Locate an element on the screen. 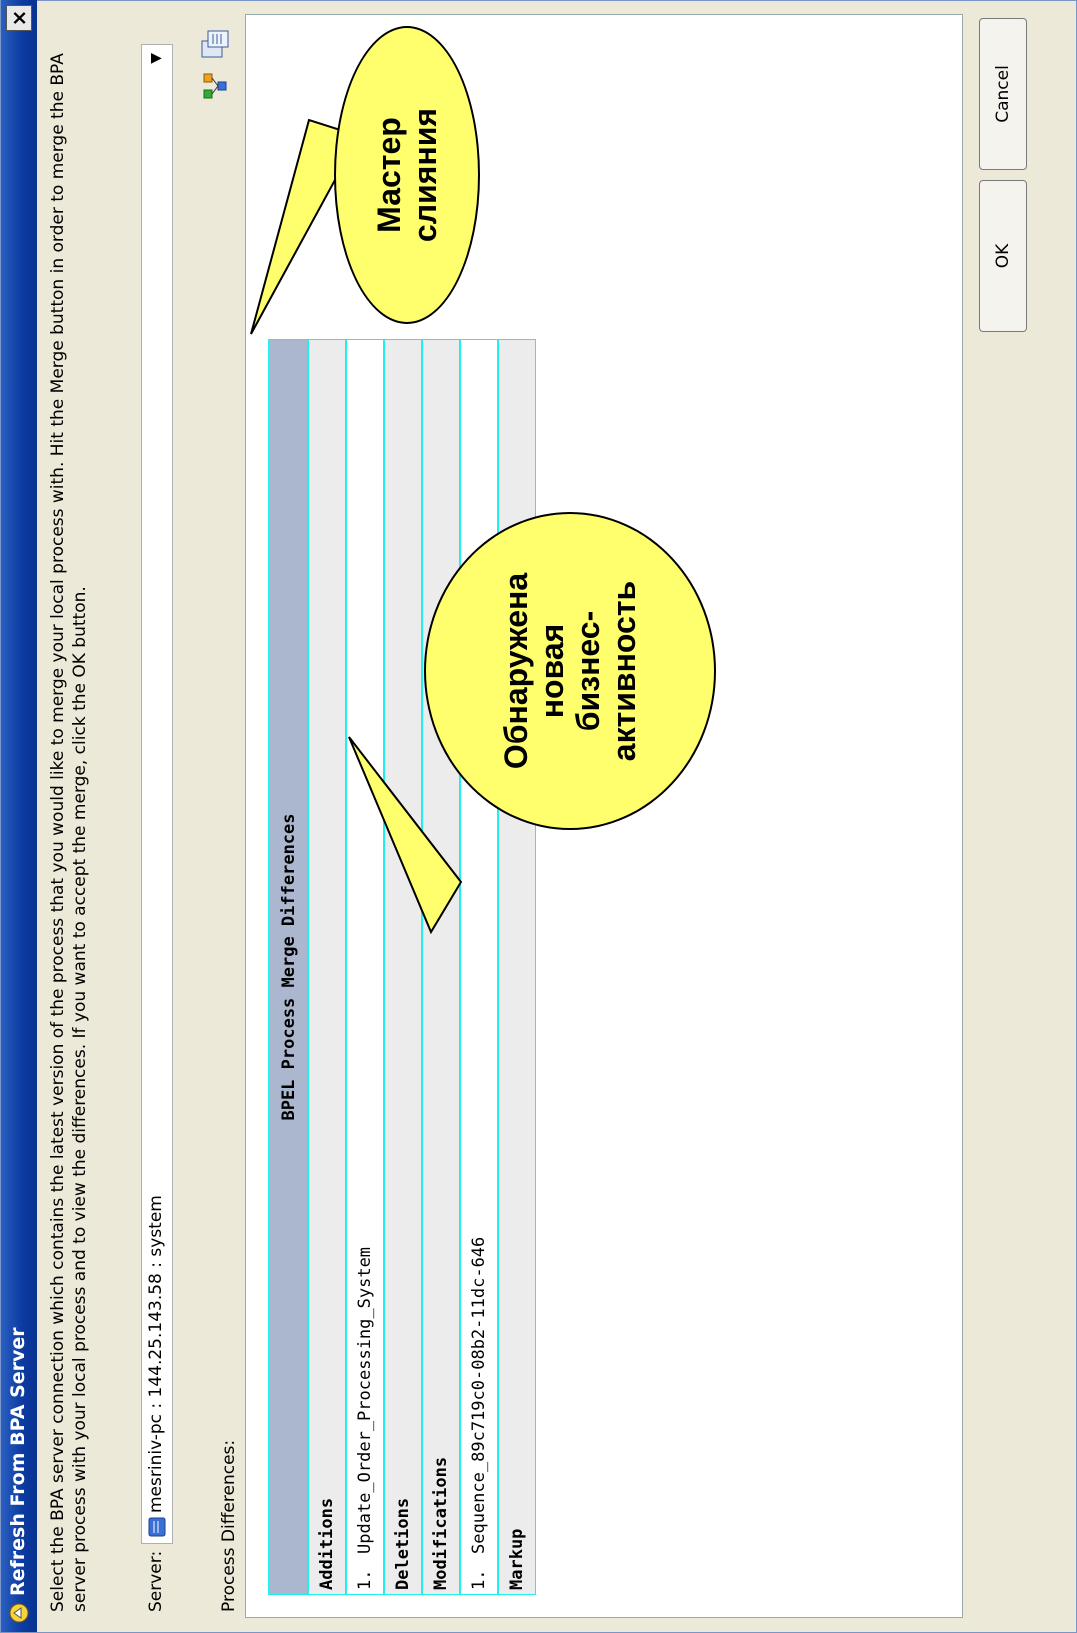 This screenshot has width=1077, height=1633. callout-line: новая is located at coordinates (552, 671).